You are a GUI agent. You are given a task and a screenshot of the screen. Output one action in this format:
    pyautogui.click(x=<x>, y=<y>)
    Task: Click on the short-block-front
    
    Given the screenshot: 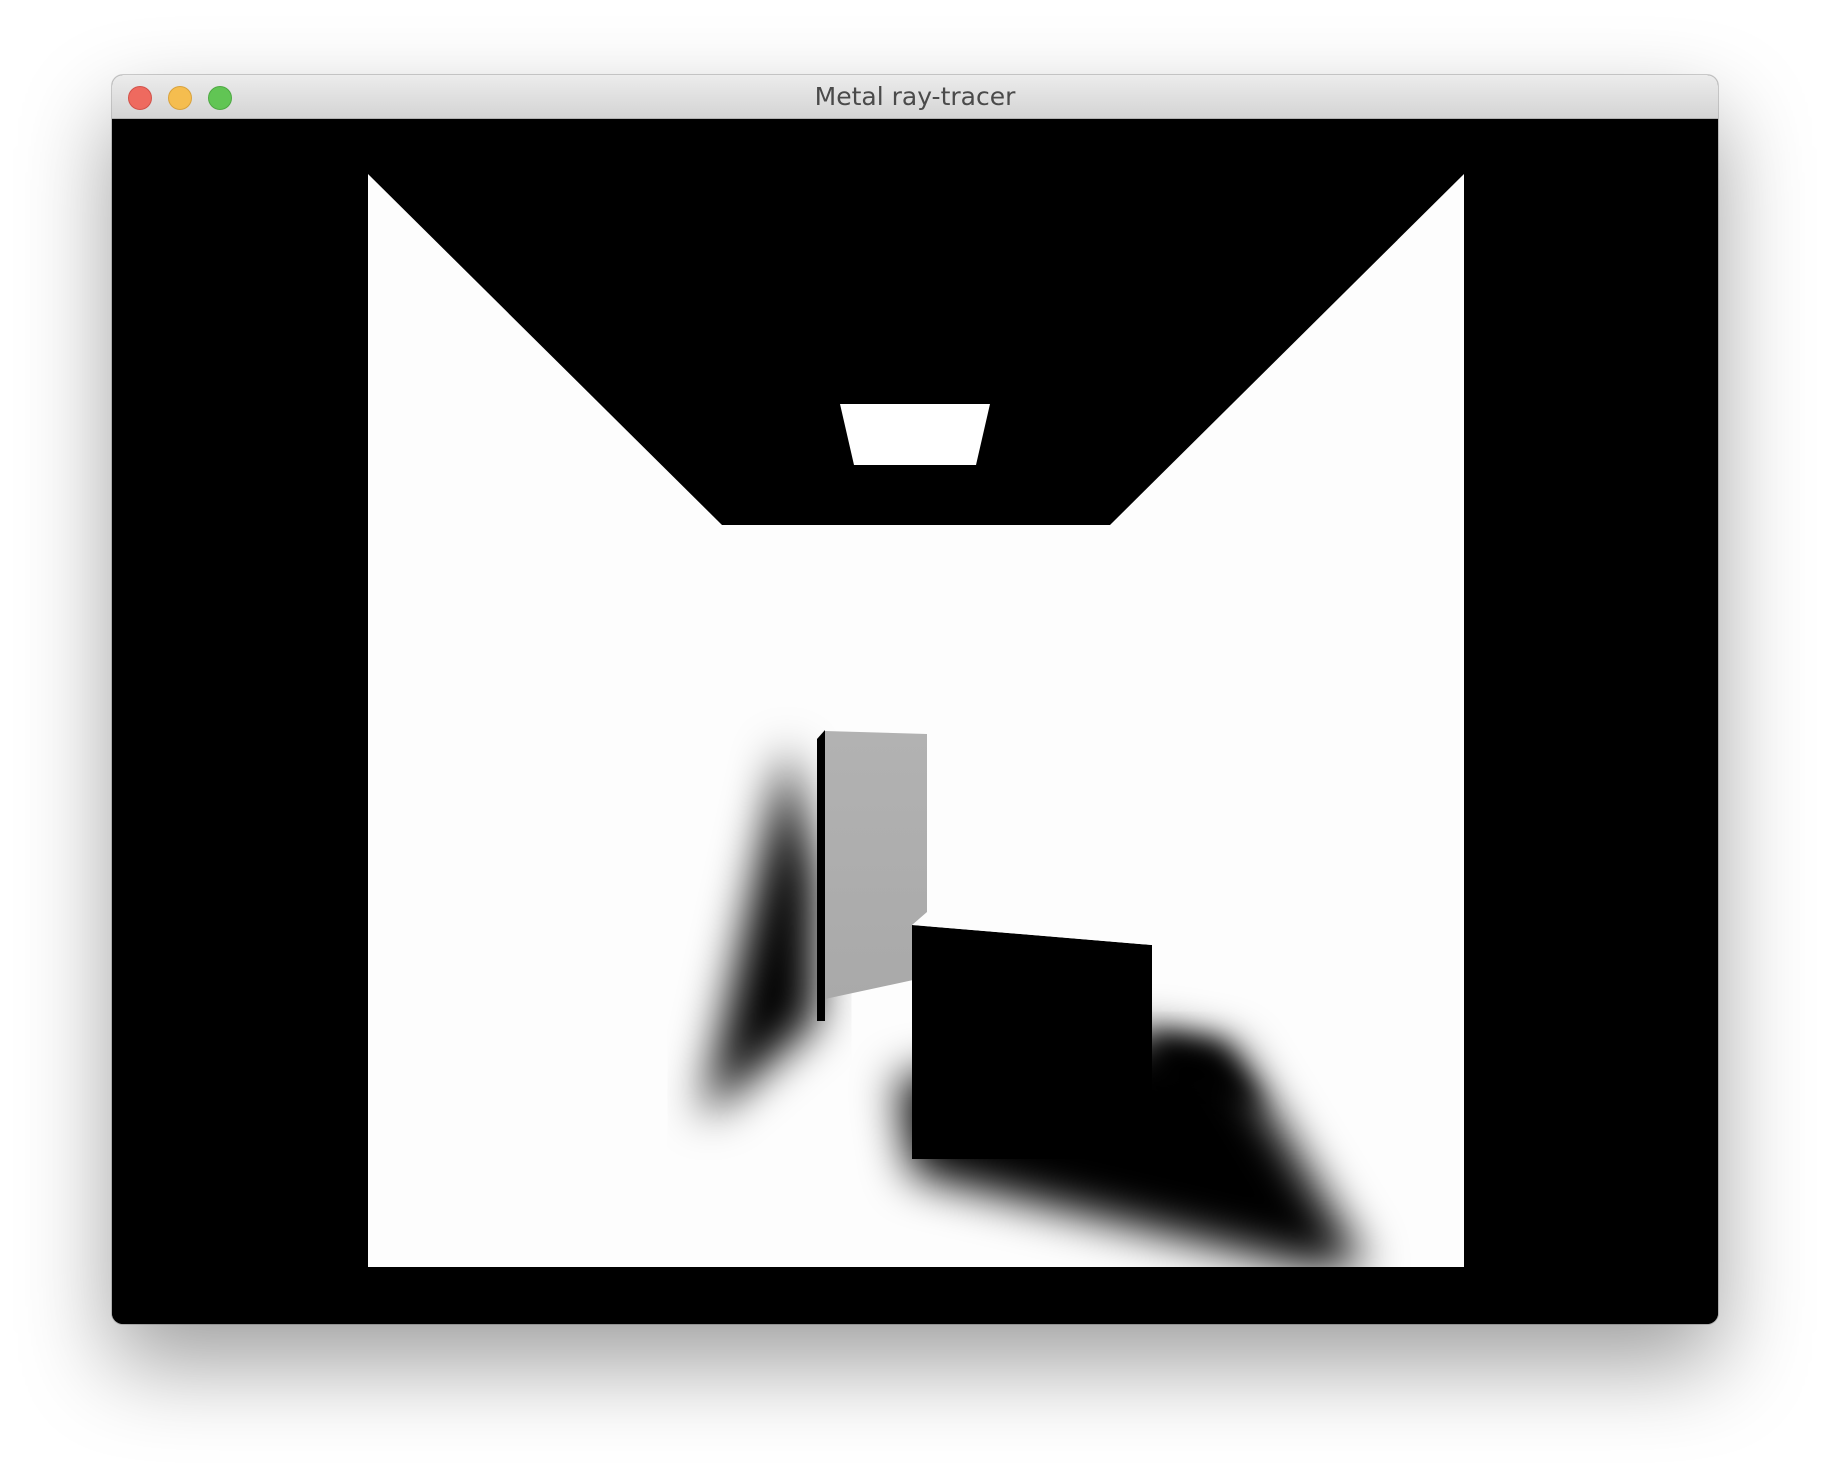 What is the action you would take?
    pyautogui.click(x=1032, y=1042)
    